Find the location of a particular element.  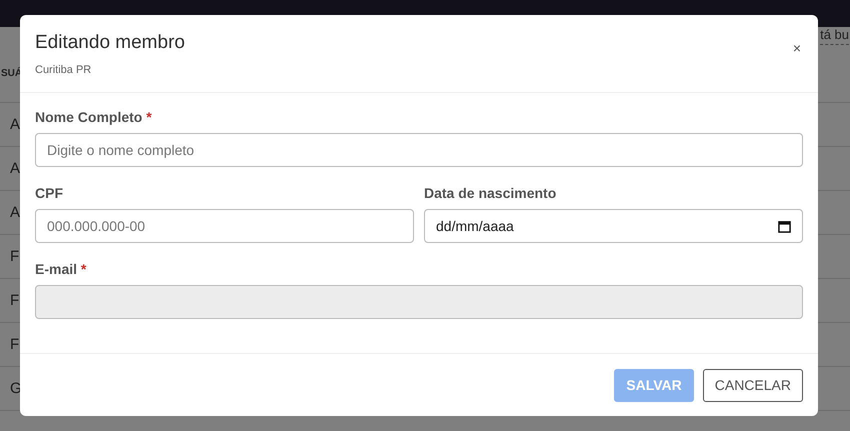

modal-title: Editando membro is located at coordinates (110, 43).